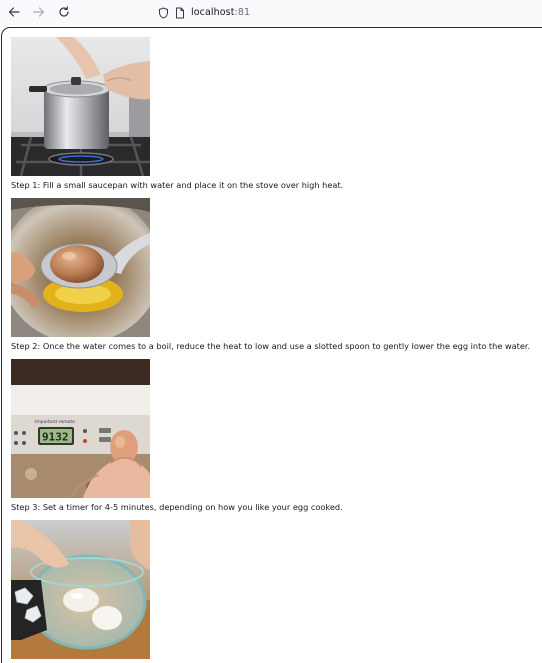 This screenshot has width=542, height=663. I want to click on step-4-image, so click(80, 589).